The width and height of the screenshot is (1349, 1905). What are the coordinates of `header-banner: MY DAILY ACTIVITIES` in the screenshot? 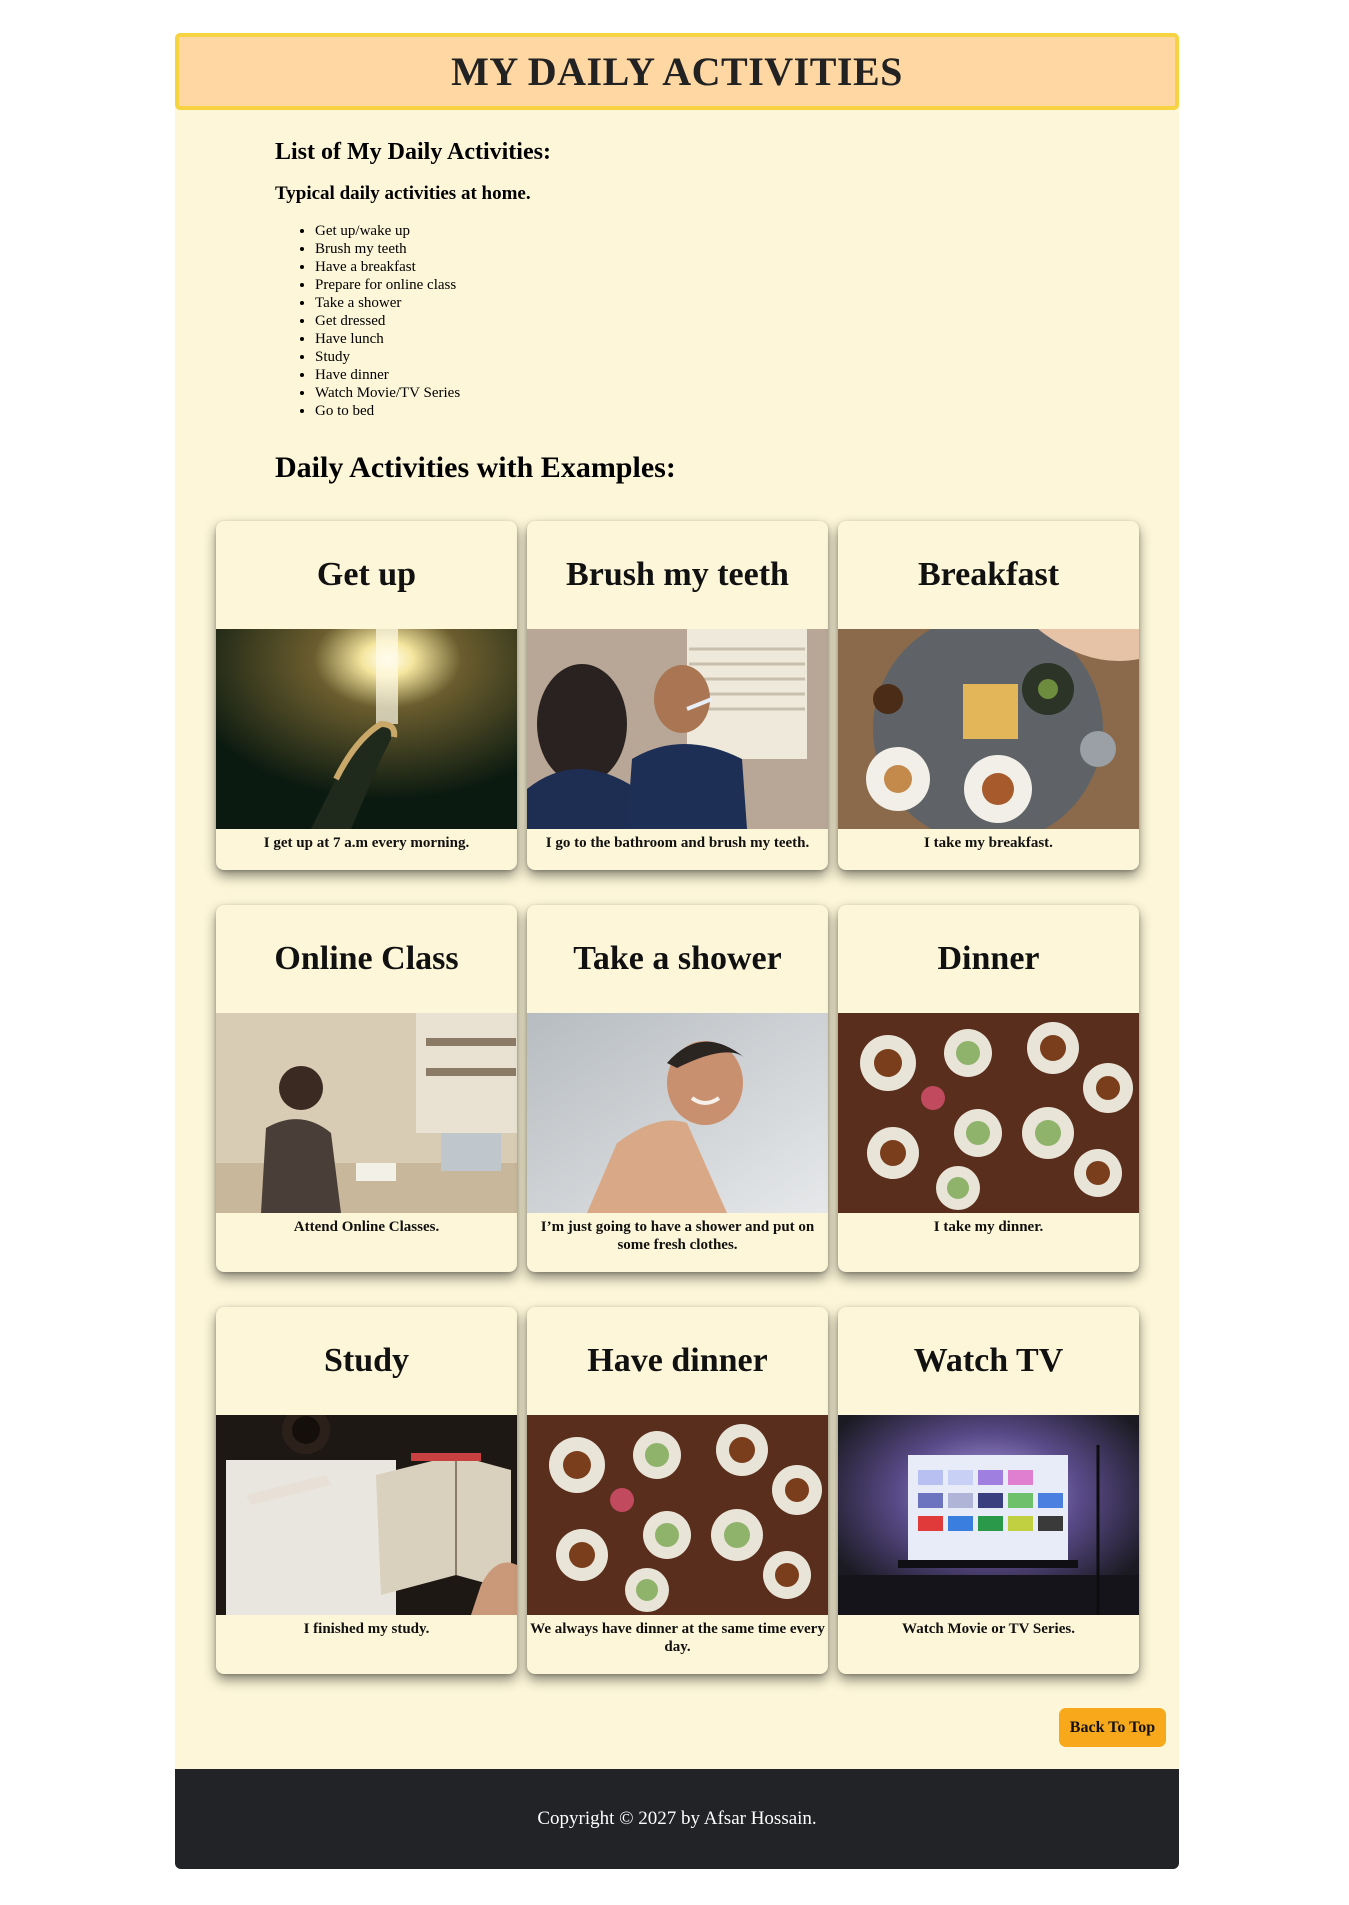 It's located at (677, 71).